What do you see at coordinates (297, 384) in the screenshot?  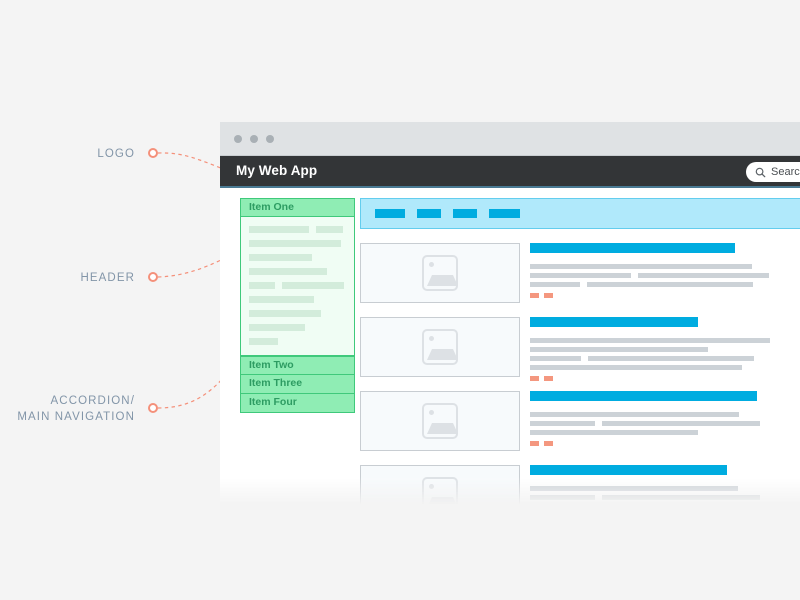 I see `accordion-item-three: Item Three` at bounding box center [297, 384].